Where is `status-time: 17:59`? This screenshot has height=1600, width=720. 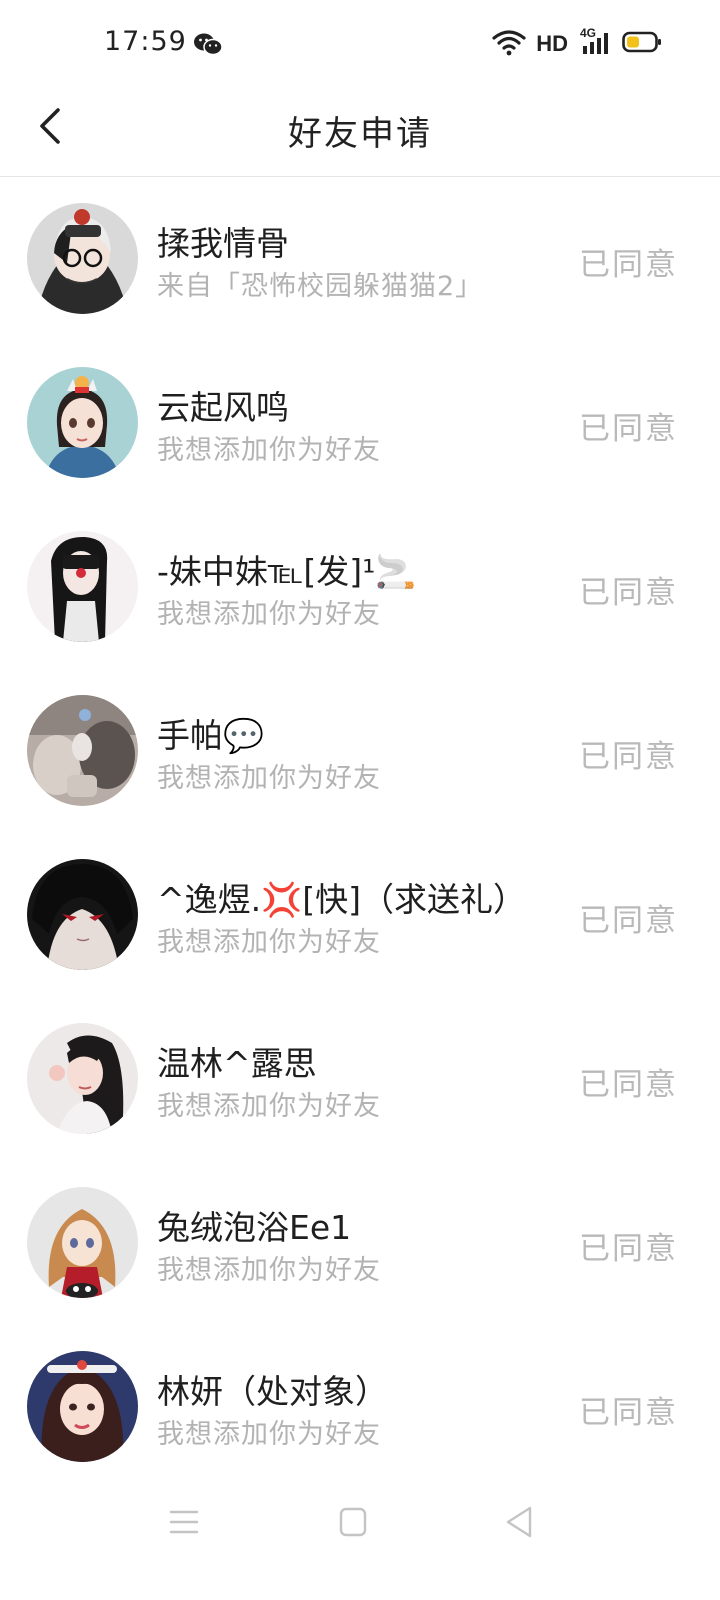 status-time: 17:59 is located at coordinates (145, 41).